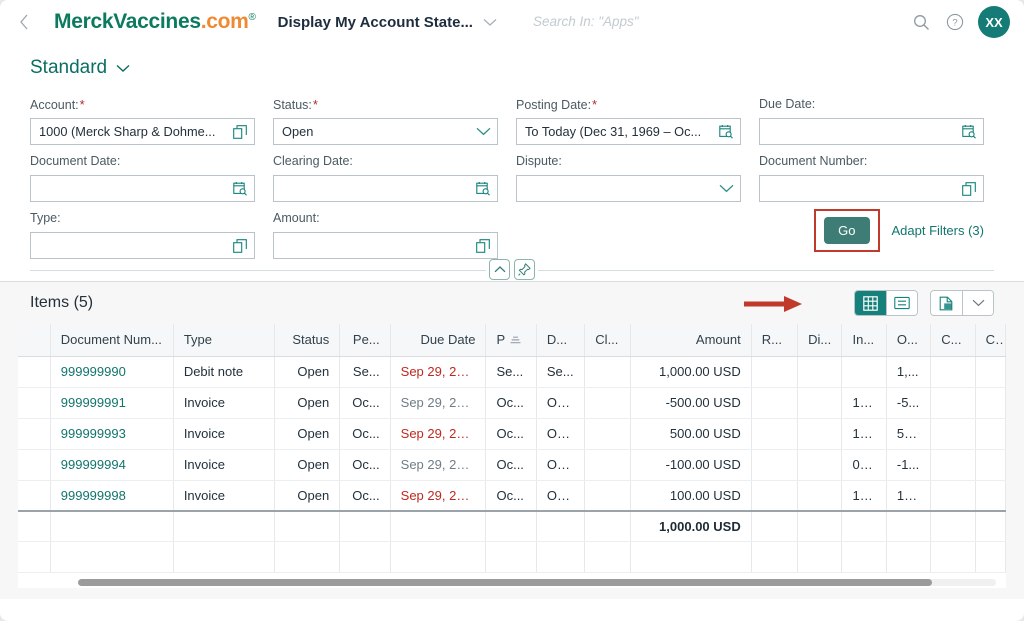  Describe the element at coordinates (977, 303) in the screenshot. I see `export-menu-button` at that location.